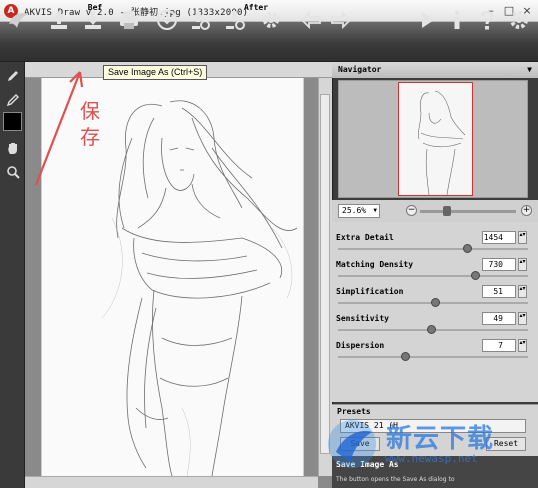  I want to click on parameter-label: Matching Density, so click(375, 264).